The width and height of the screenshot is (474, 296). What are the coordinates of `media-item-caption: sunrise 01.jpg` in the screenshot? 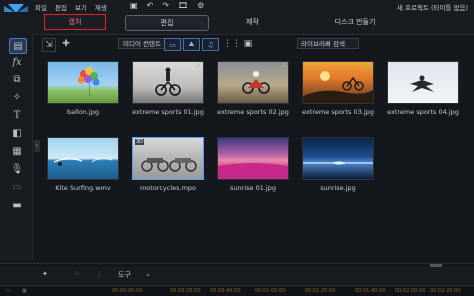 It's located at (253, 188).